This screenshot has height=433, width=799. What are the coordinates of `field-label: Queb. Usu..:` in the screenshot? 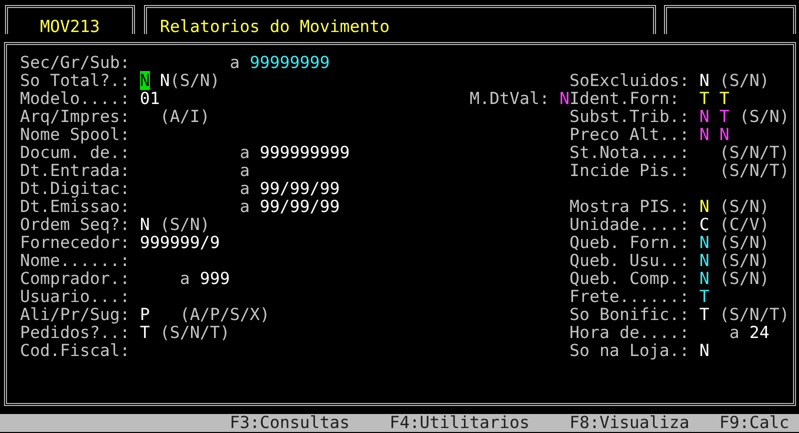 It's located at (629, 260).